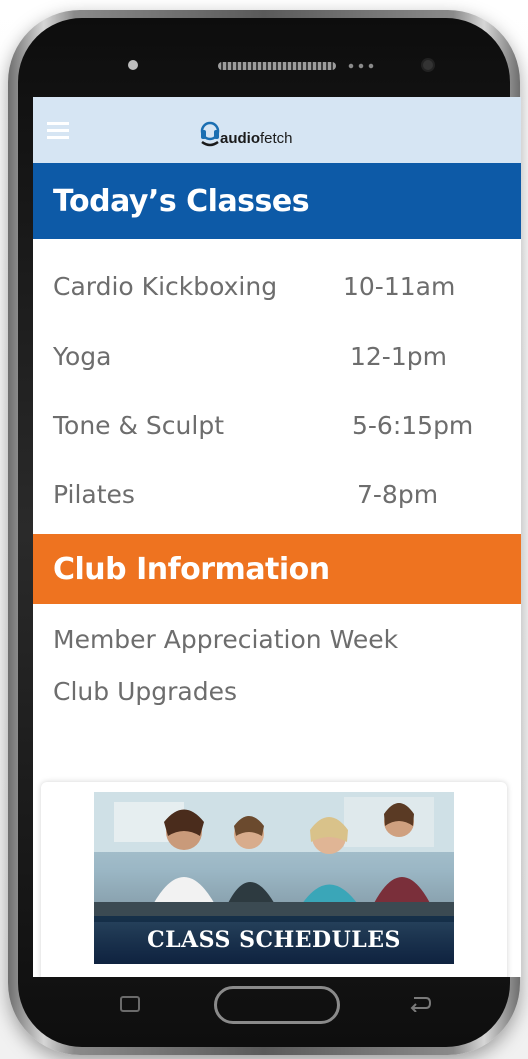 This screenshot has width=528, height=1059. Describe the element at coordinates (225, 639) in the screenshot. I see `club-info-item: Member Appreciation Week` at that location.